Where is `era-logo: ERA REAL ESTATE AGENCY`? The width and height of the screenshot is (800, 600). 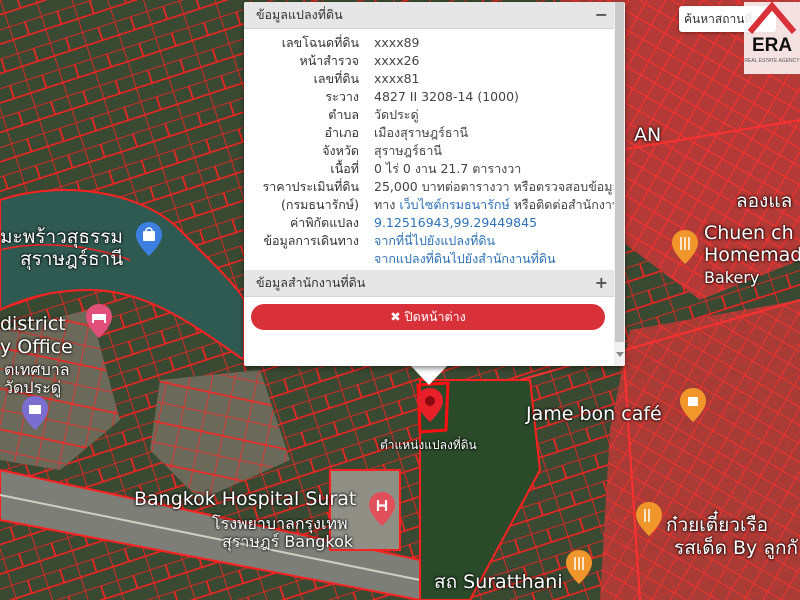
era-logo: ERA REAL ESTATE AGENCY is located at coordinates (772, 37).